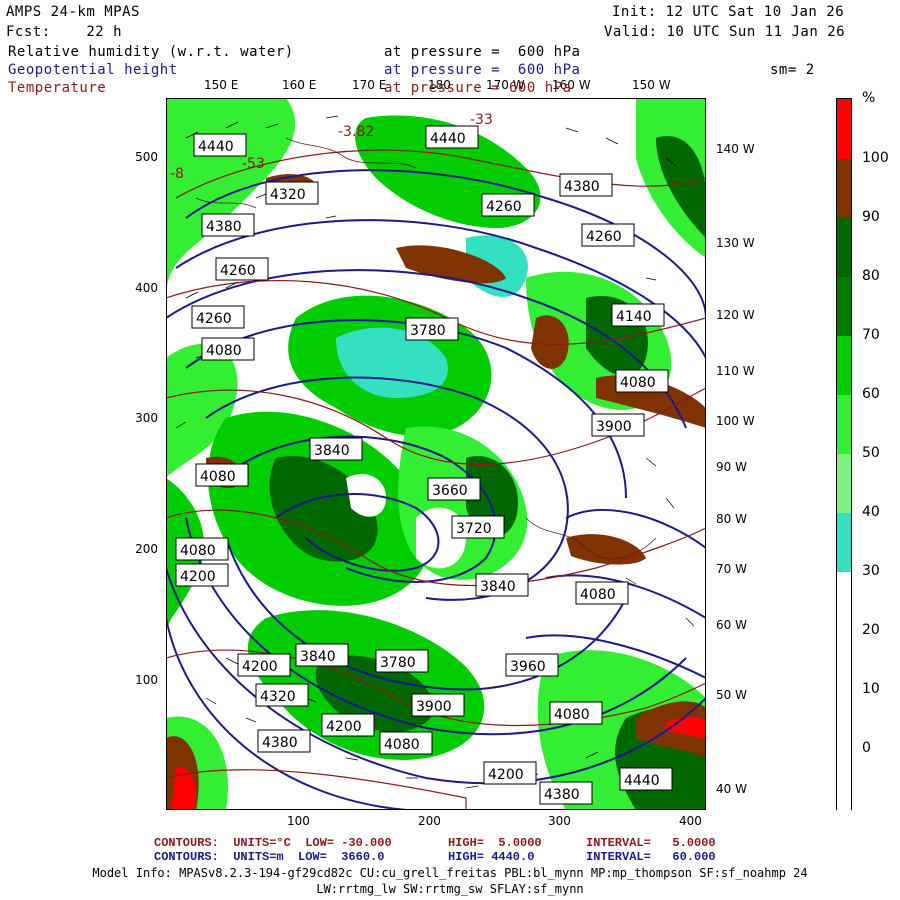 The height and width of the screenshot is (900, 900). Describe the element at coordinates (866, 748) in the screenshot. I see `colorbar-label: 0` at that location.